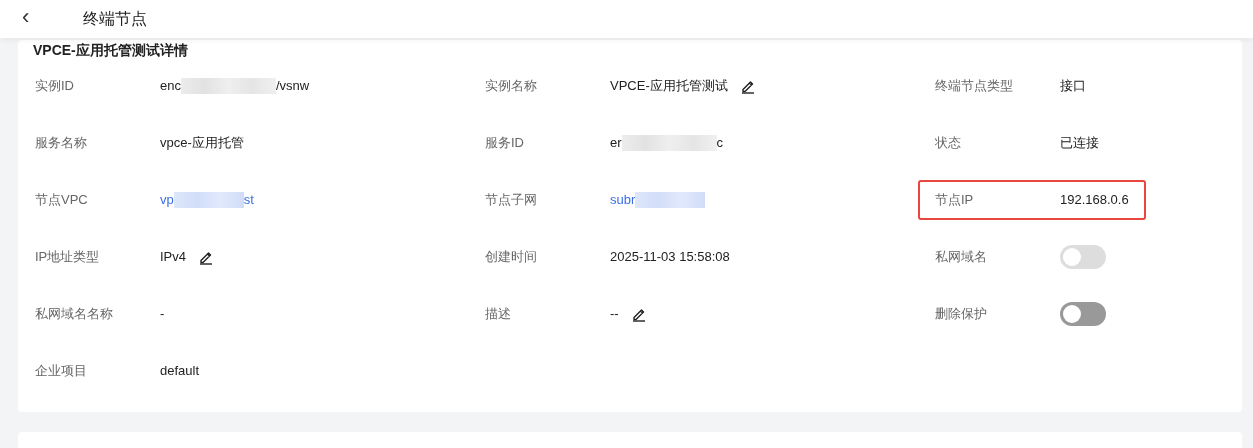 The image size is (1253, 448). I want to click on field-value: -, so click(162, 313).